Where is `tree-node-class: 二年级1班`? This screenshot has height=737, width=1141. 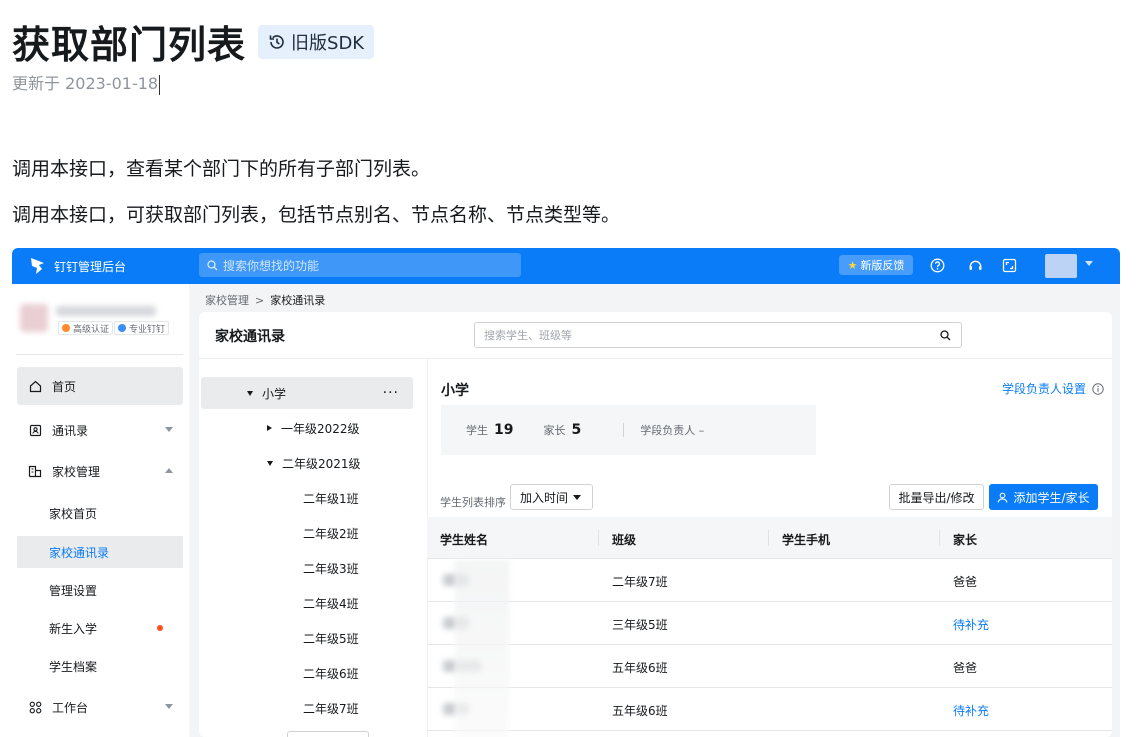
tree-node-class: 二年级1班 is located at coordinates (307, 498).